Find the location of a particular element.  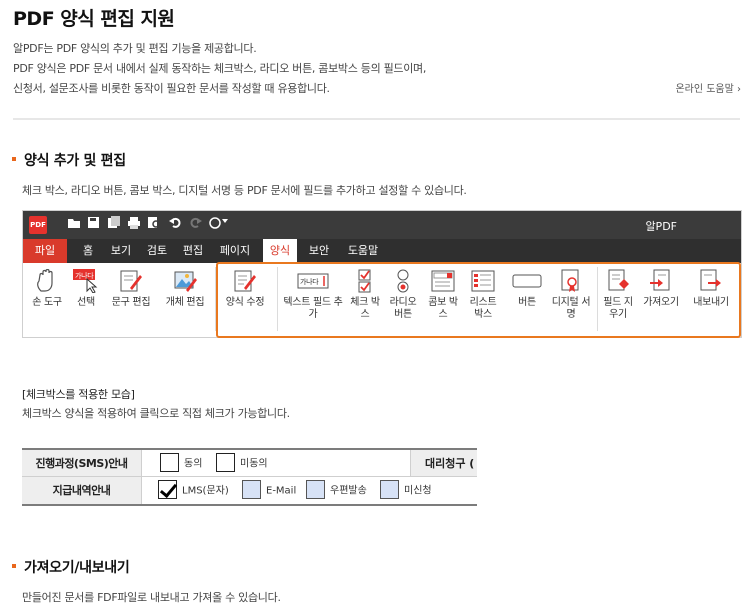

tool-radio-button: 라디오 버튼 is located at coordinates (403, 295).